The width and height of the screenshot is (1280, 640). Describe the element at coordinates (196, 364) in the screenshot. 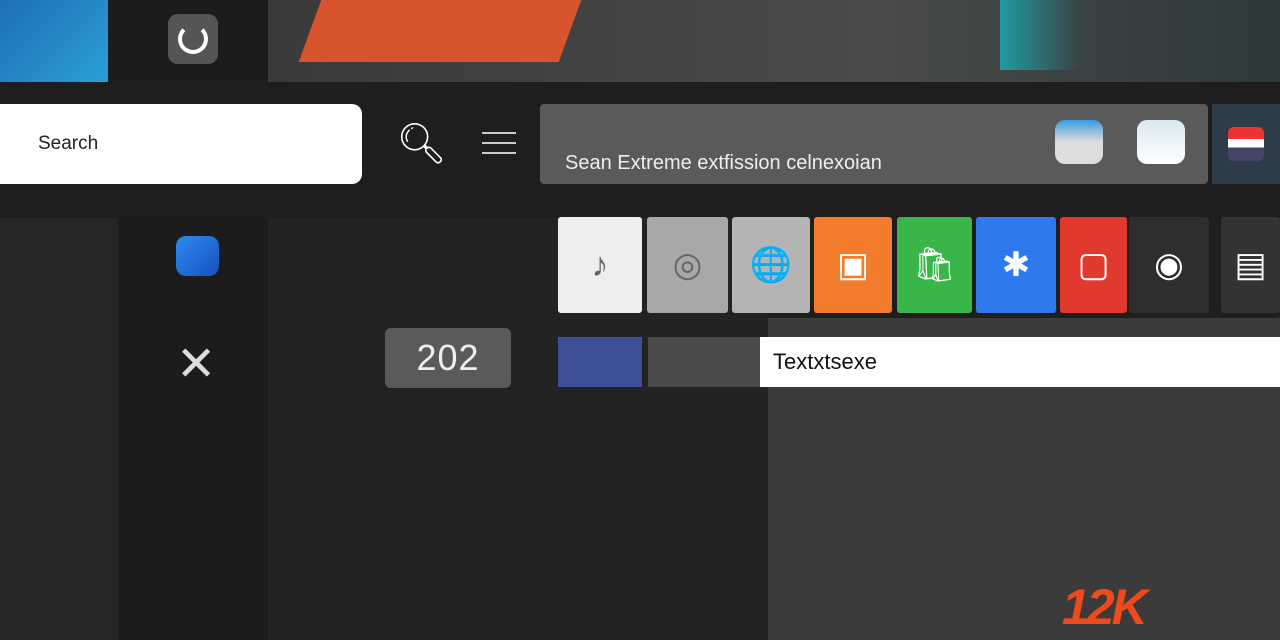

I see `close-icon: ✕` at that location.